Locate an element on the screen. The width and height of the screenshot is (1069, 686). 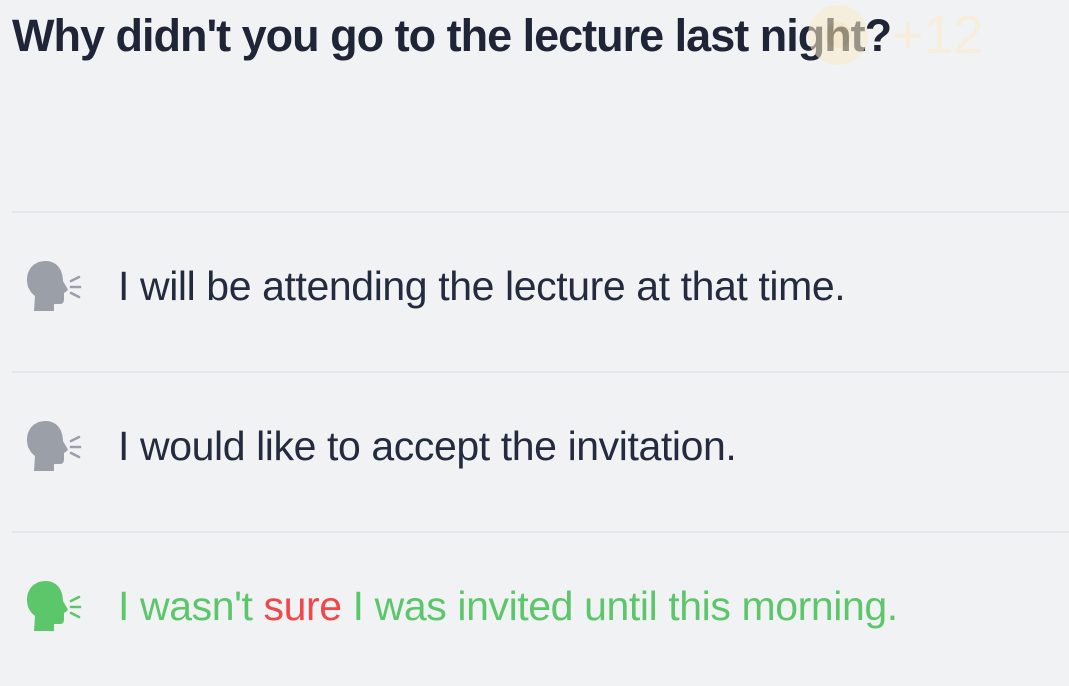
answer-option-text: I would like to accept the invitation. is located at coordinates (427, 445).